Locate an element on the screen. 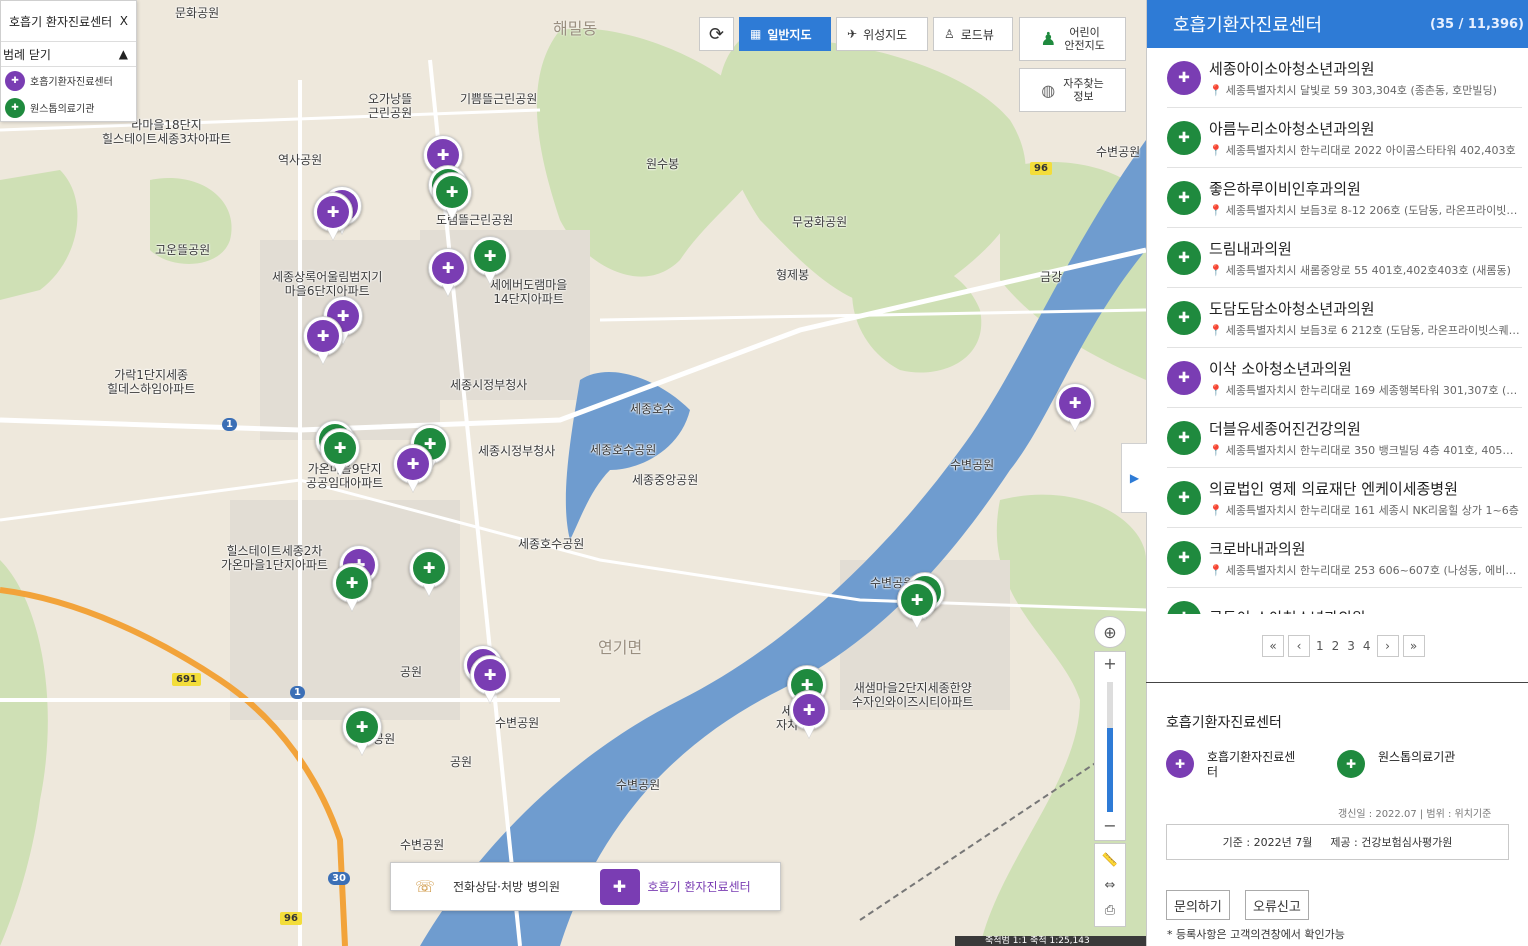  frequent-info-button: ◍ 자주찾는 정보 is located at coordinates (1072, 90).